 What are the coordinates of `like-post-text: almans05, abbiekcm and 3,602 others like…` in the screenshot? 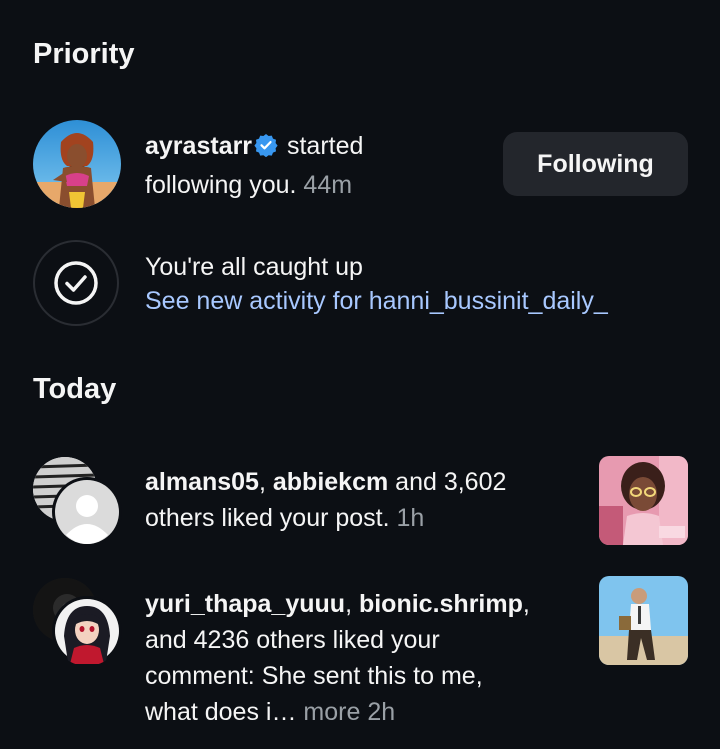 It's located at (355, 500).